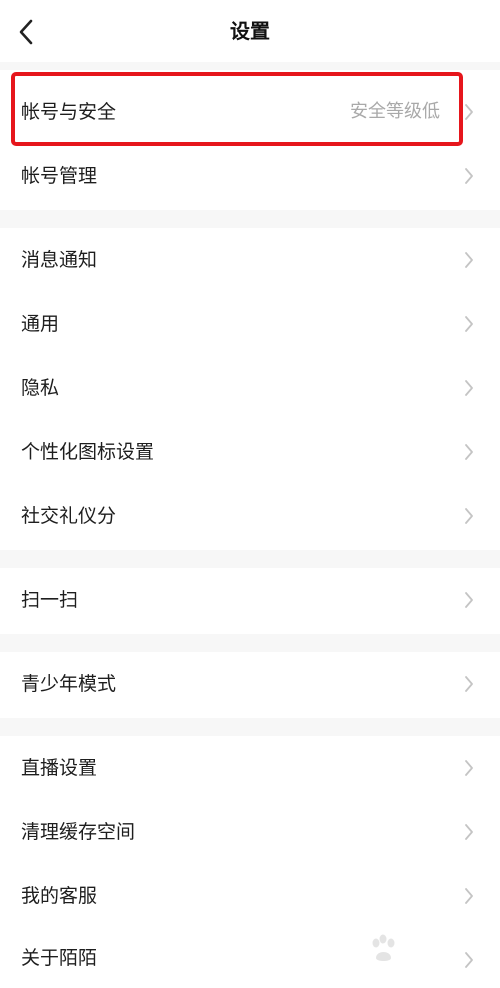  Describe the element at coordinates (40, 324) in the screenshot. I see `row-label: 通用` at that location.